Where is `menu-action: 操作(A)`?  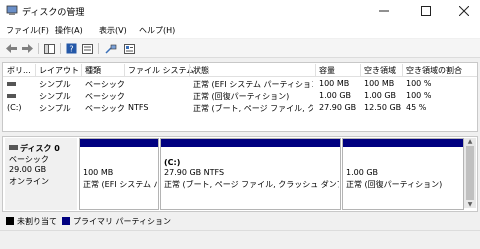
menu-action: 操作(A) is located at coordinates (69, 30).